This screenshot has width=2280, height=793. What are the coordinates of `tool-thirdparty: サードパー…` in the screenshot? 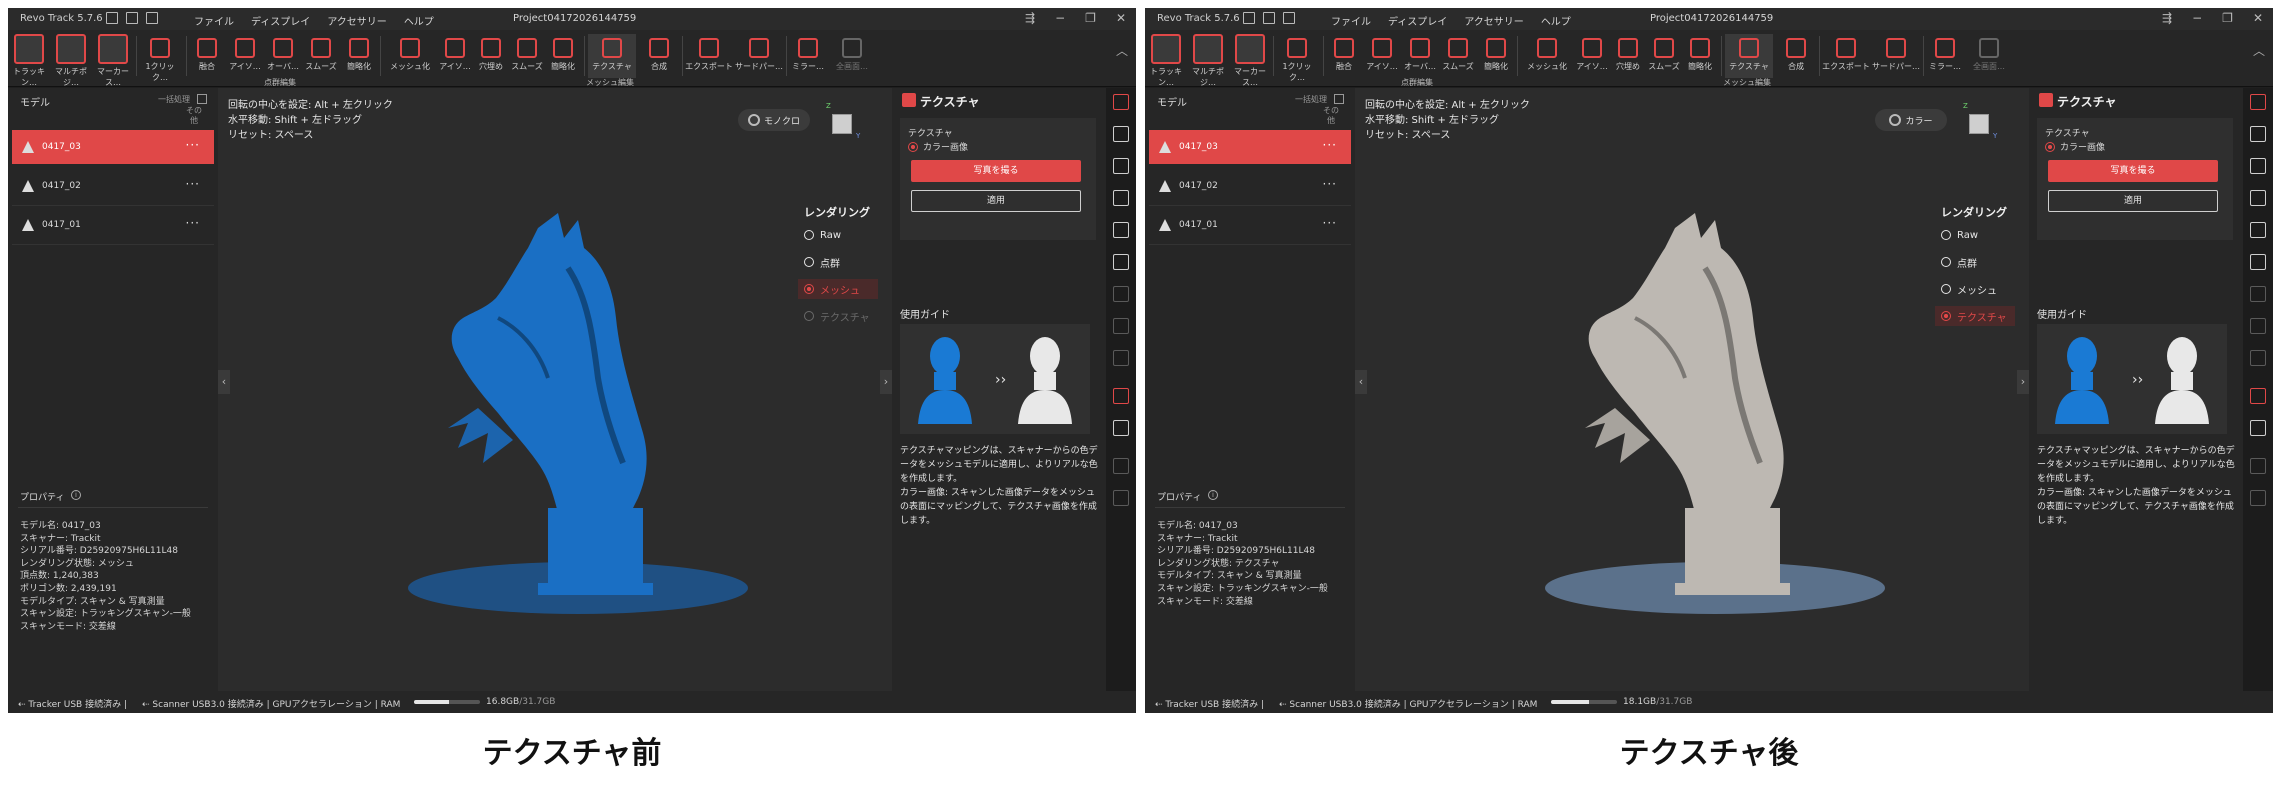 It's located at (1896, 56).